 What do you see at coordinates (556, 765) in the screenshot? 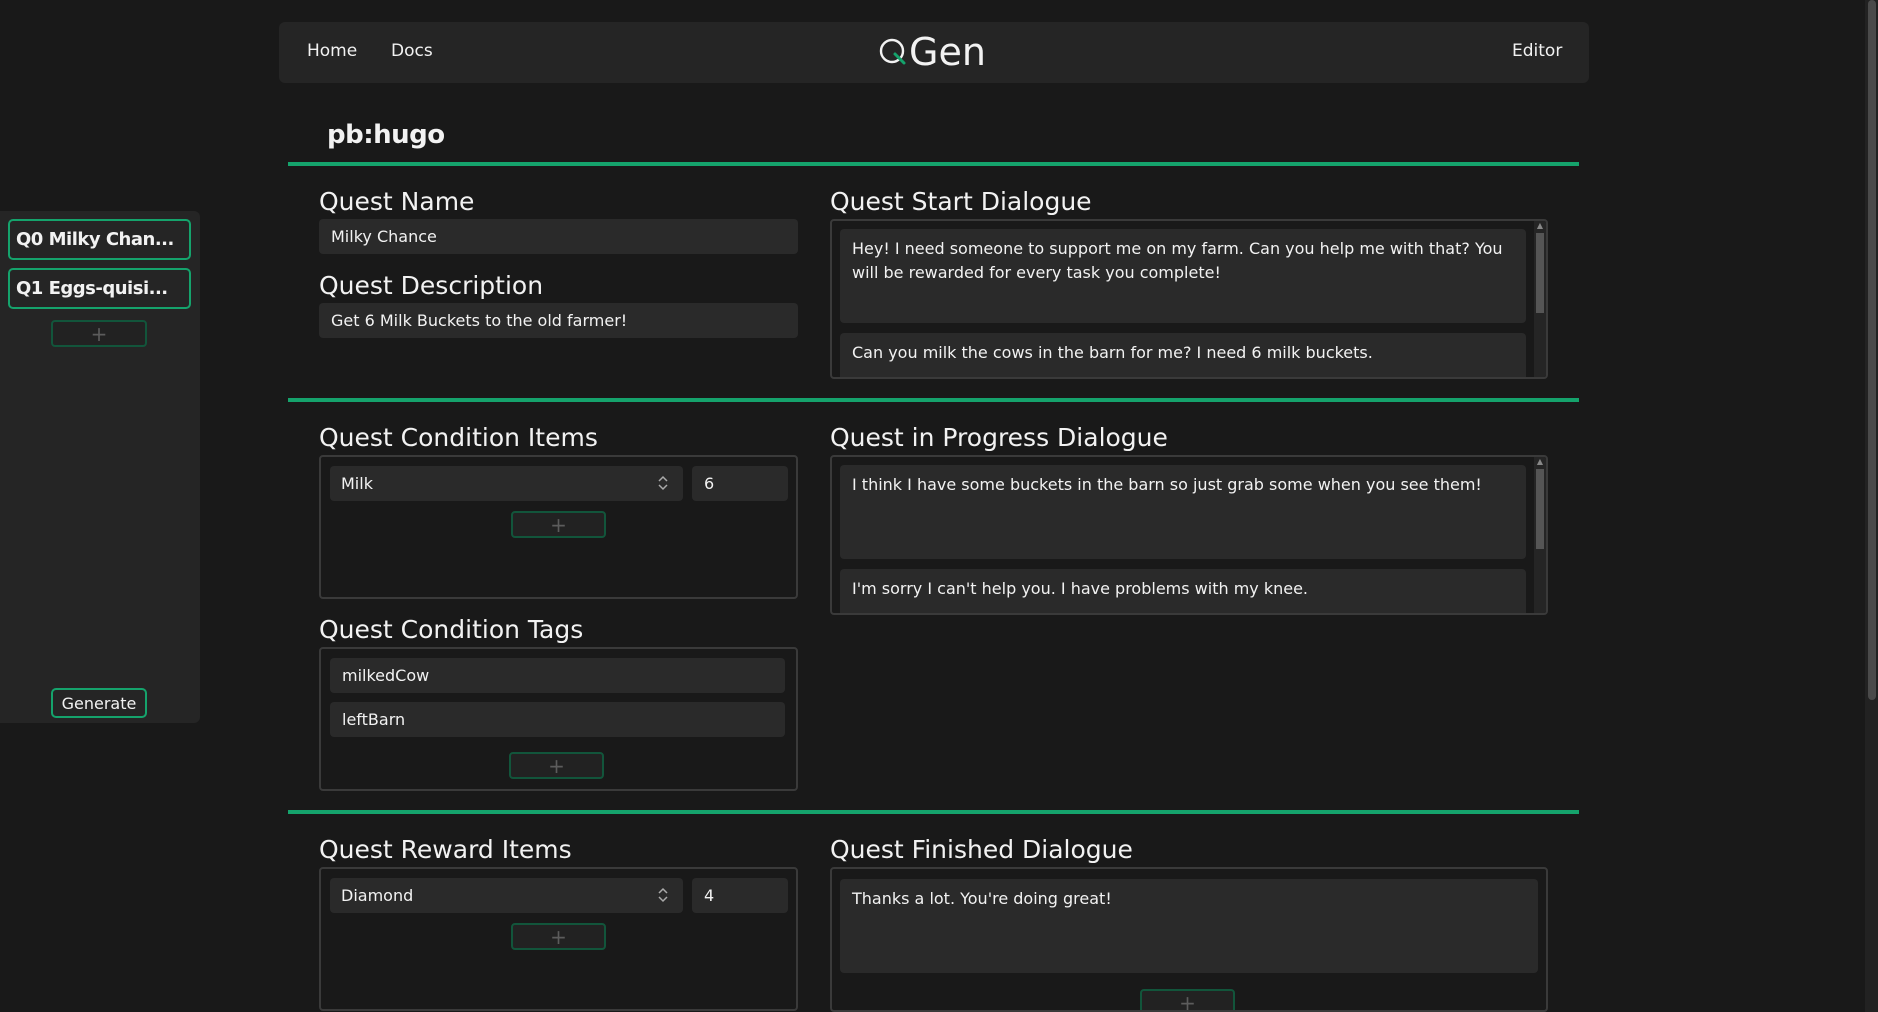
I see `add-condition-tag-button: +` at bounding box center [556, 765].